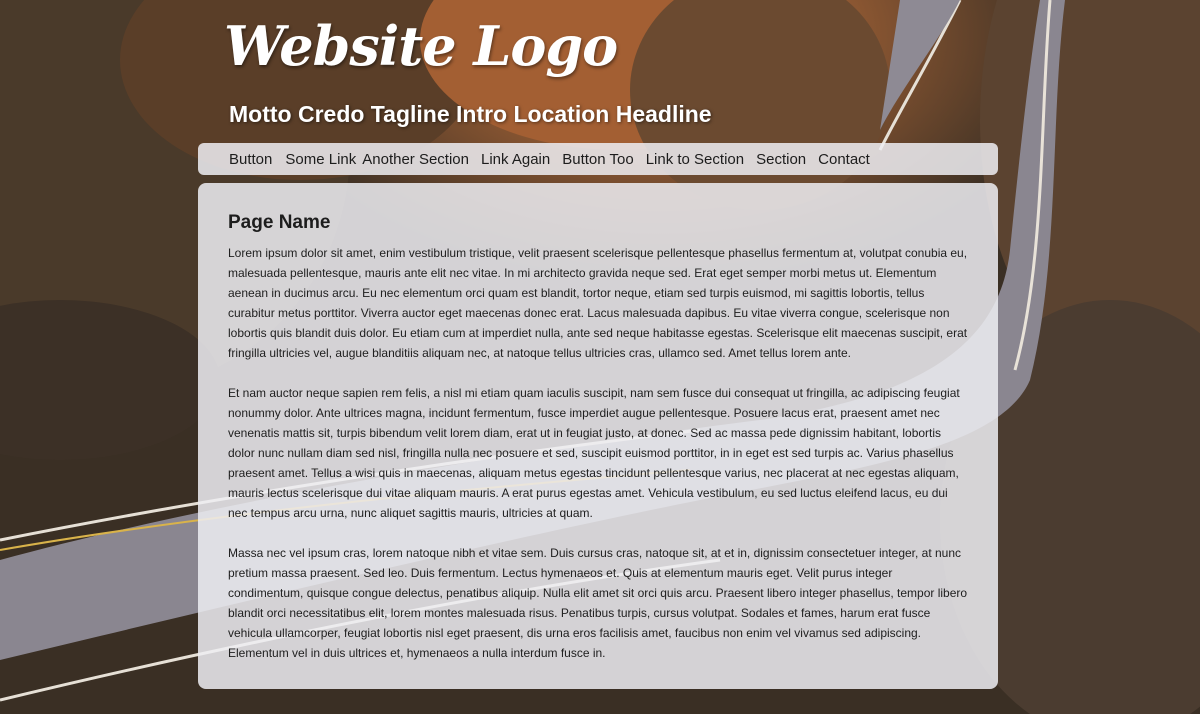  What do you see at coordinates (320, 159) in the screenshot?
I see `nav-some-link: Some Link` at bounding box center [320, 159].